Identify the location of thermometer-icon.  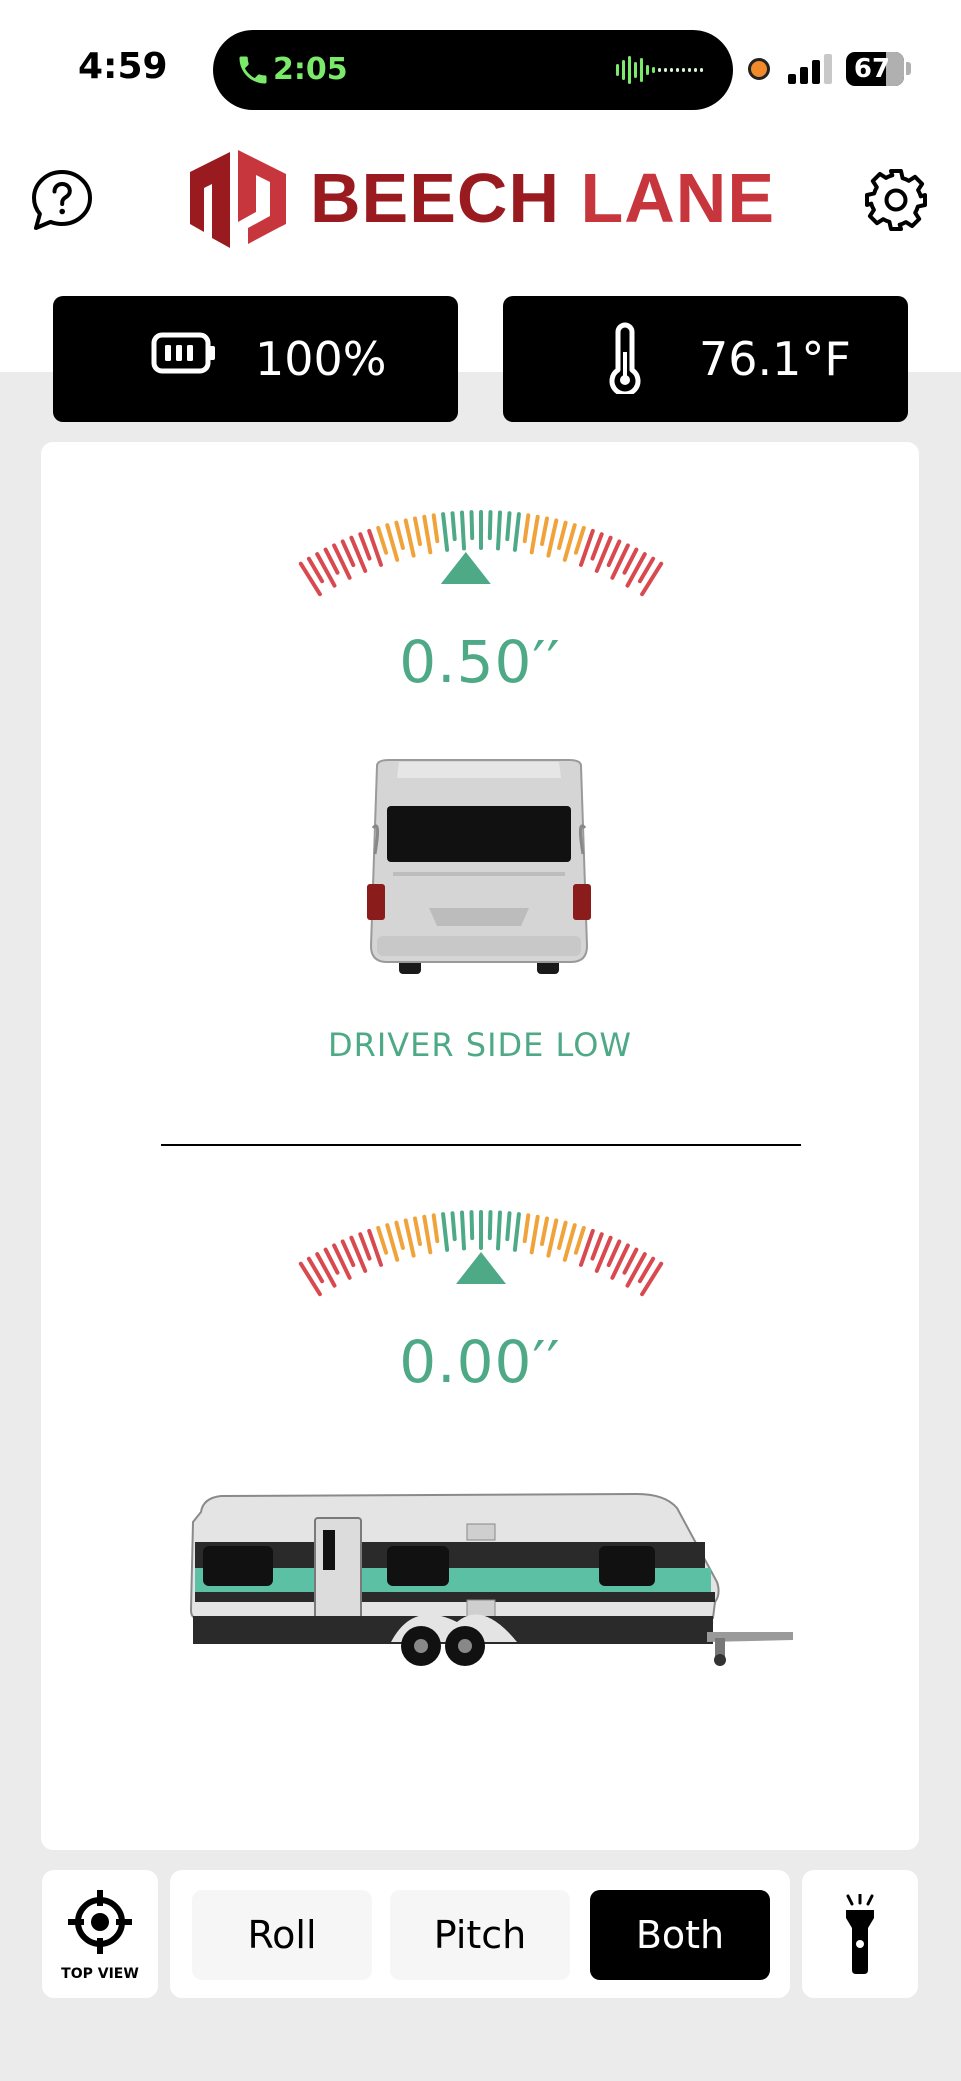
(625, 358).